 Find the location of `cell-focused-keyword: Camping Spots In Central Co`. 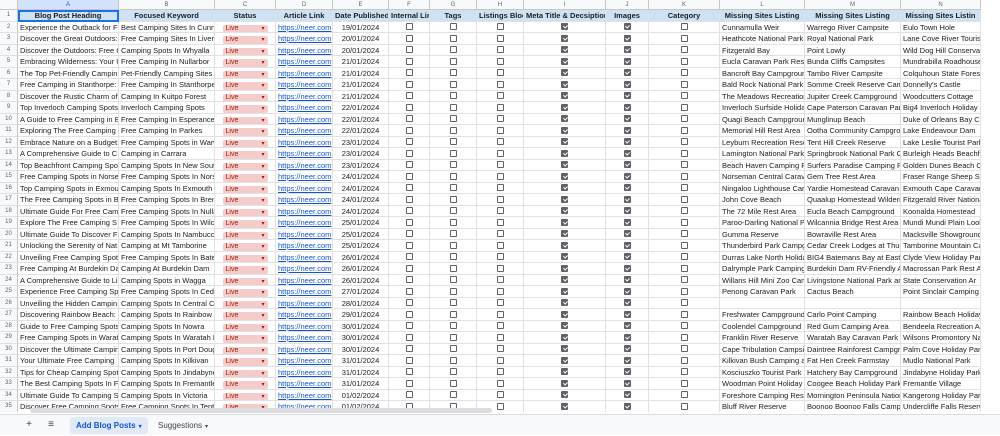

cell-focused-keyword: Camping Spots In Central Co is located at coordinates (167, 303).